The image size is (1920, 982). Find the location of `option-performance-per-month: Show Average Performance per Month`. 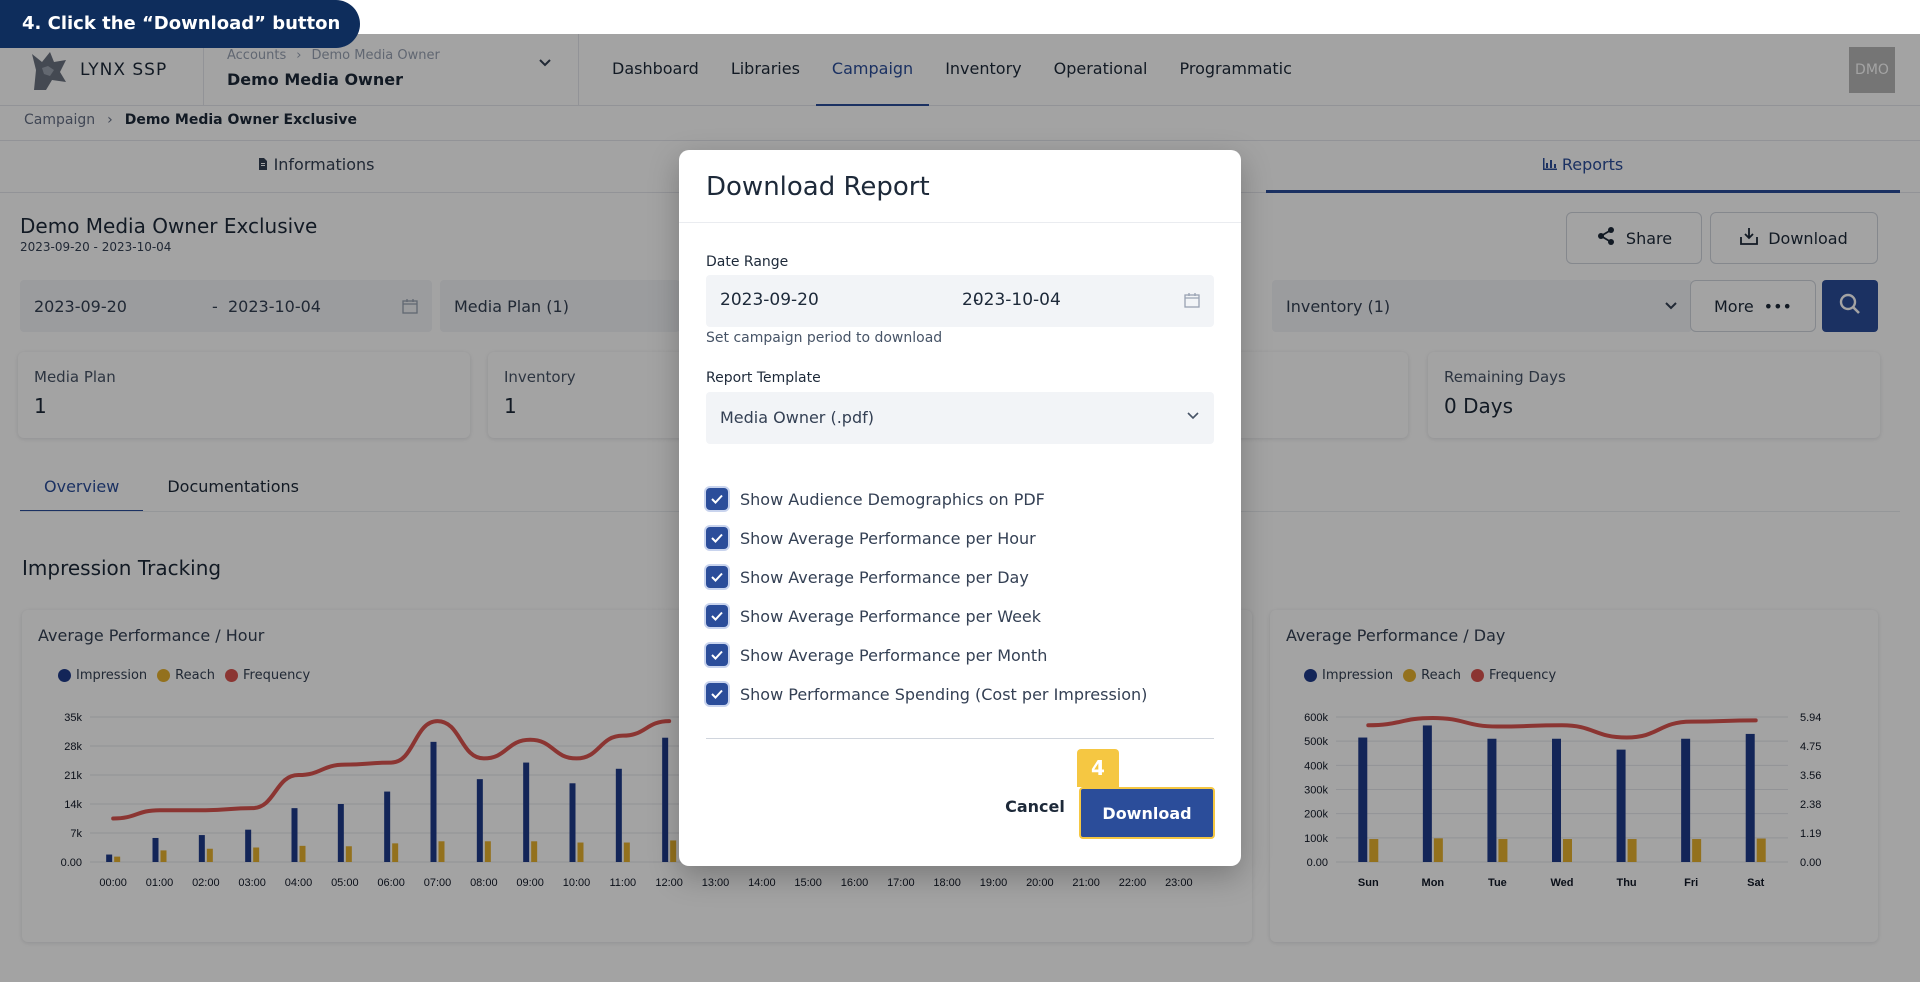

option-performance-per-month: Show Average Performance per Month is located at coordinates (876, 655).